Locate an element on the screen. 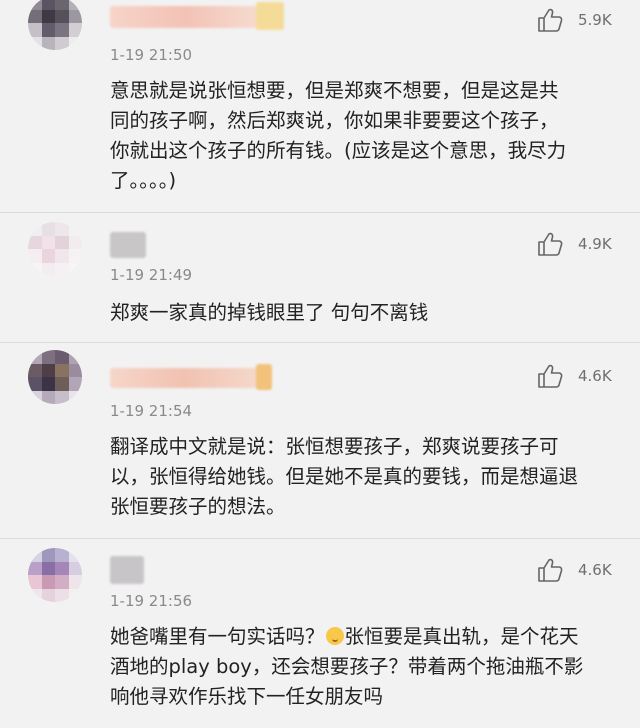 The width and height of the screenshot is (640, 728). comment-line: 意思就是说张恒想要，但是郑爽不想要，但是这是共 is located at coordinates (334, 90).